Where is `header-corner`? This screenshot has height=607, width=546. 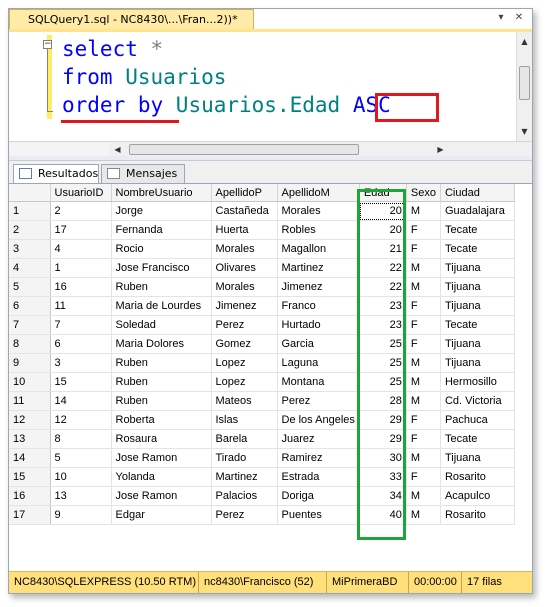 header-corner is located at coordinates (30, 193).